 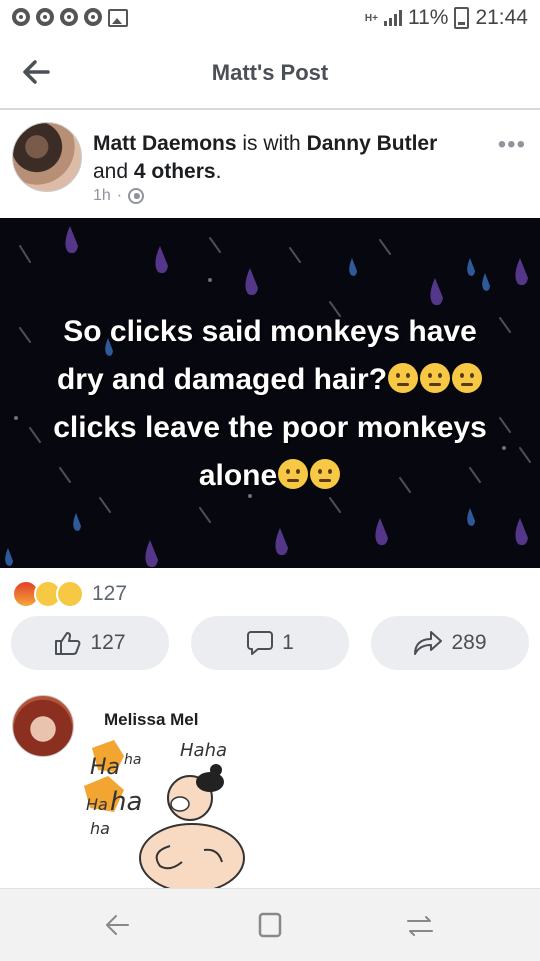 I want to click on like-button: 127, so click(x=90, y=643).